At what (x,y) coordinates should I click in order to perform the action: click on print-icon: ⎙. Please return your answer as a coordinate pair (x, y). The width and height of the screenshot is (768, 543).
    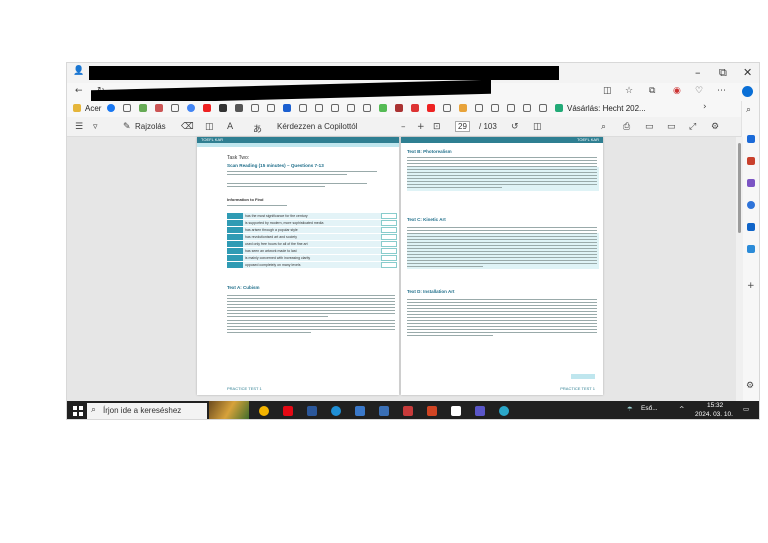
    Looking at the image, I should click on (626, 127).